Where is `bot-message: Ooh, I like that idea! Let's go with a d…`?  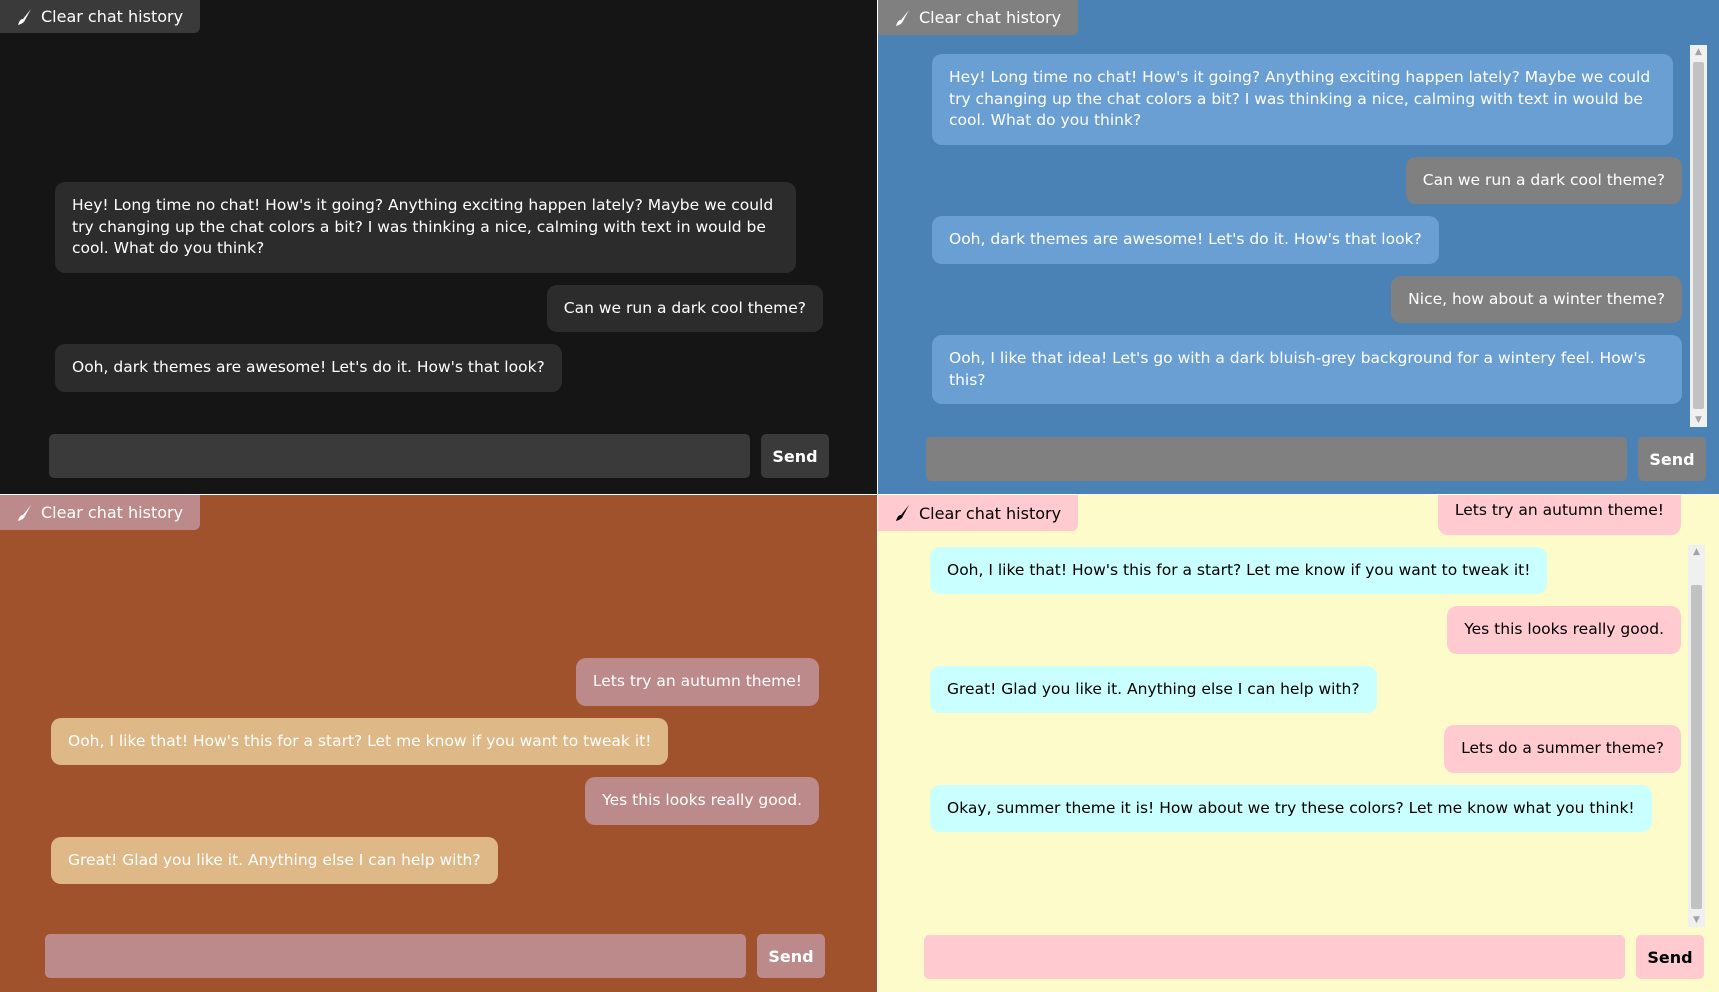 bot-message: Ooh, I like that idea! Let's go with a d… is located at coordinates (1307, 369).